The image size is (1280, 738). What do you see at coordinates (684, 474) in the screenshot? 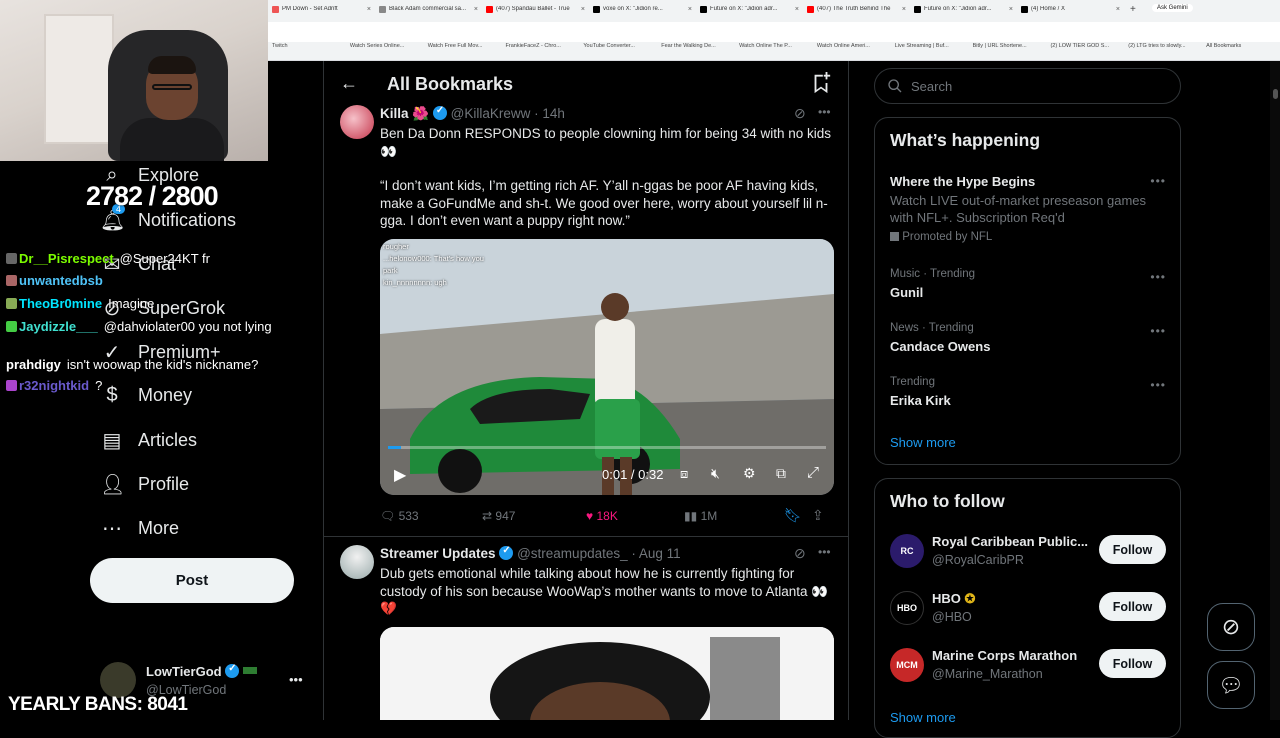
I see `captions-icon: ⧈` at bounding box center [684, 474].